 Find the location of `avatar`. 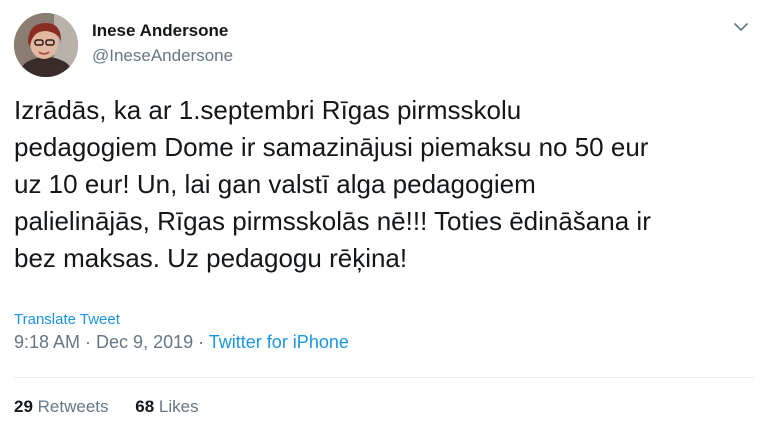

avatar is located at coordinates (46, 45).